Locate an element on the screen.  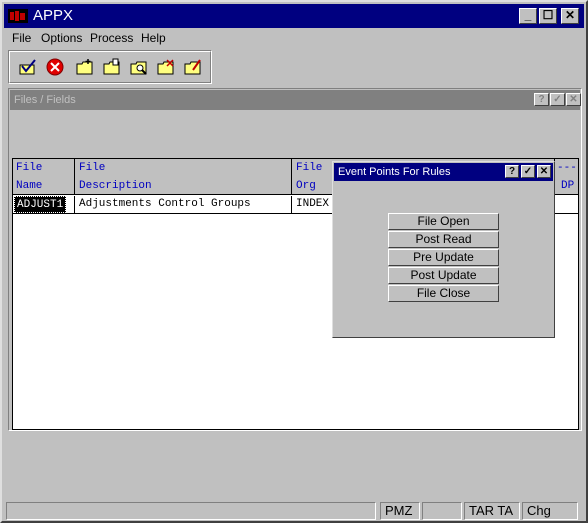
dialog-title-bar: Event Points For Rules ? ✓ ✕ is located at coordinates (443, 172).